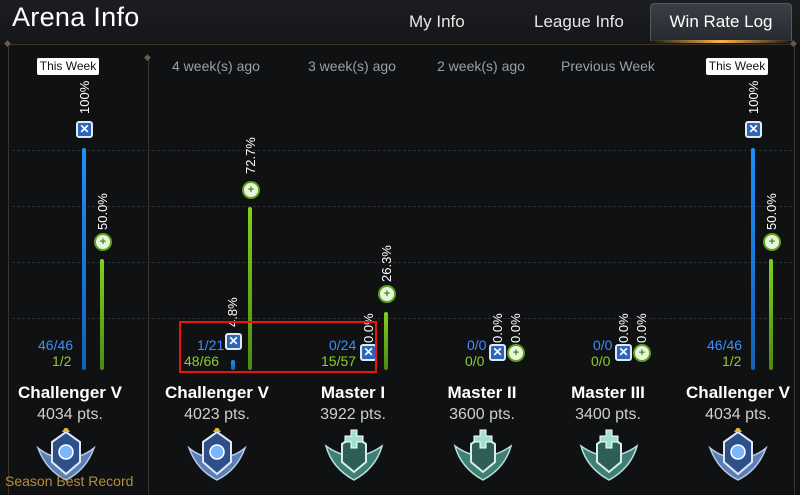 The width and height of the screenshot is (800, 495). I want to click on frame-top-line, so click(401, 44).